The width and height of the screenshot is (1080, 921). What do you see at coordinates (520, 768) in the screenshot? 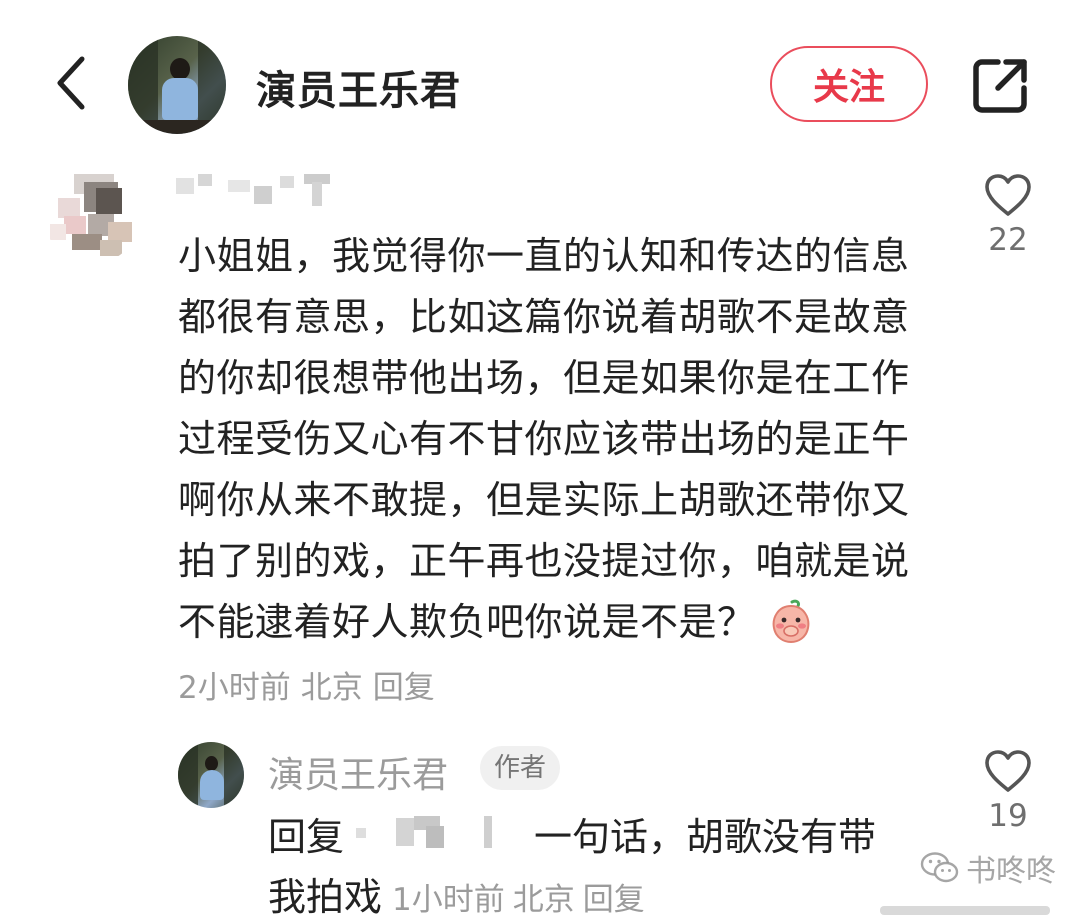
I see `author-badge: 作者` at bounding box center [520, 768].